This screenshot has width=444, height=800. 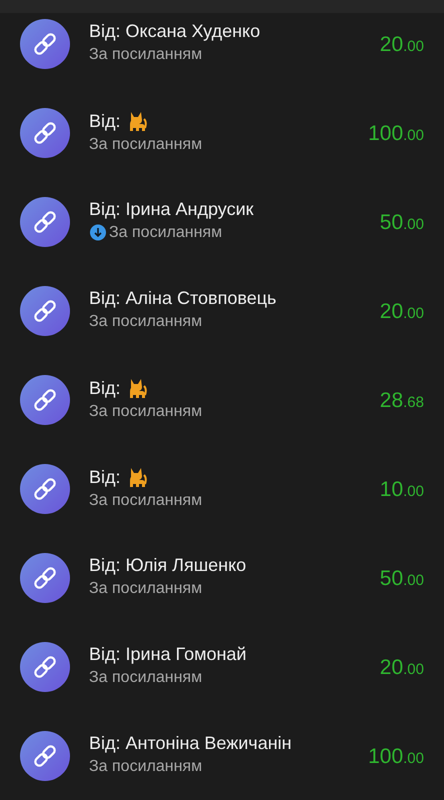 I want to click on sender-name: Від: Юлія Ляшенко, so click(x=167, y=565).